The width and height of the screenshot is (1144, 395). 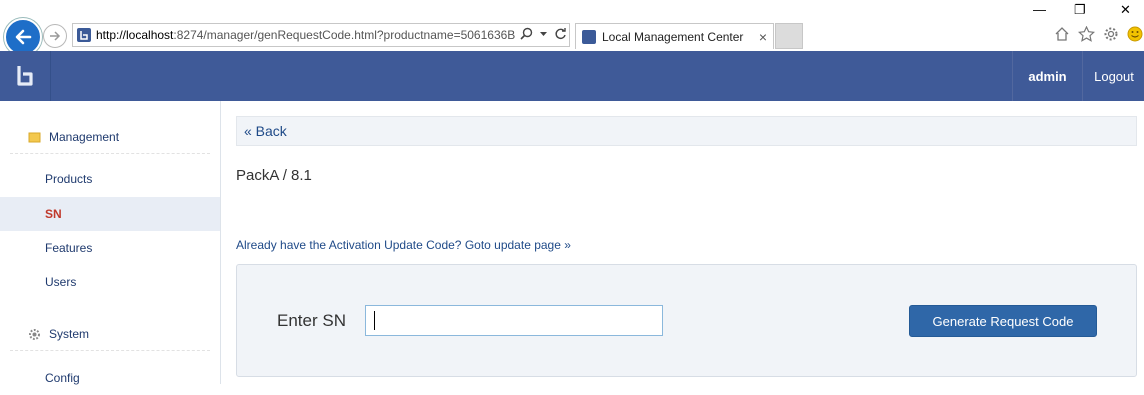 What do you see at coordinates (374, 320) in the screenshot?
I see `text-caret` at bounding box center [374, 320].